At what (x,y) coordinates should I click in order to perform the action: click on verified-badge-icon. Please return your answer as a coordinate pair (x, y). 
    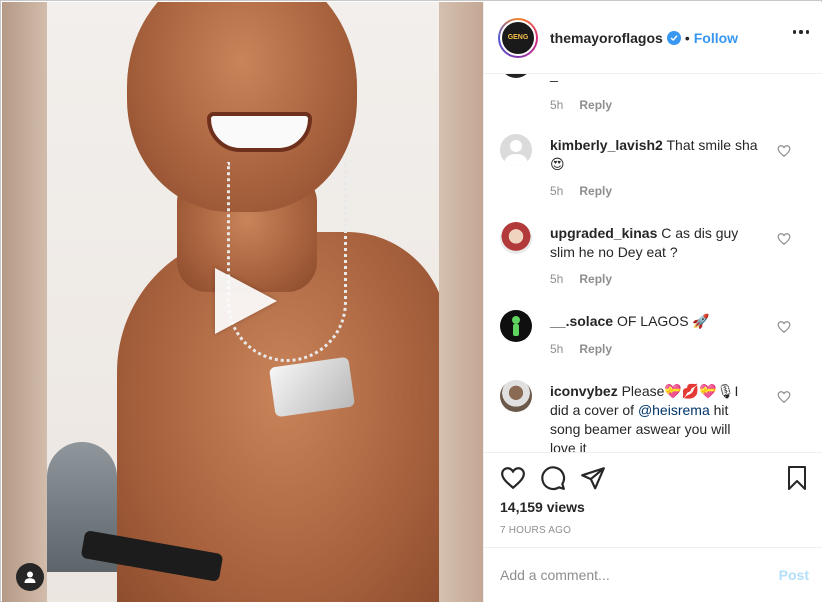
    Looking at the image, I should click on (673, 37).